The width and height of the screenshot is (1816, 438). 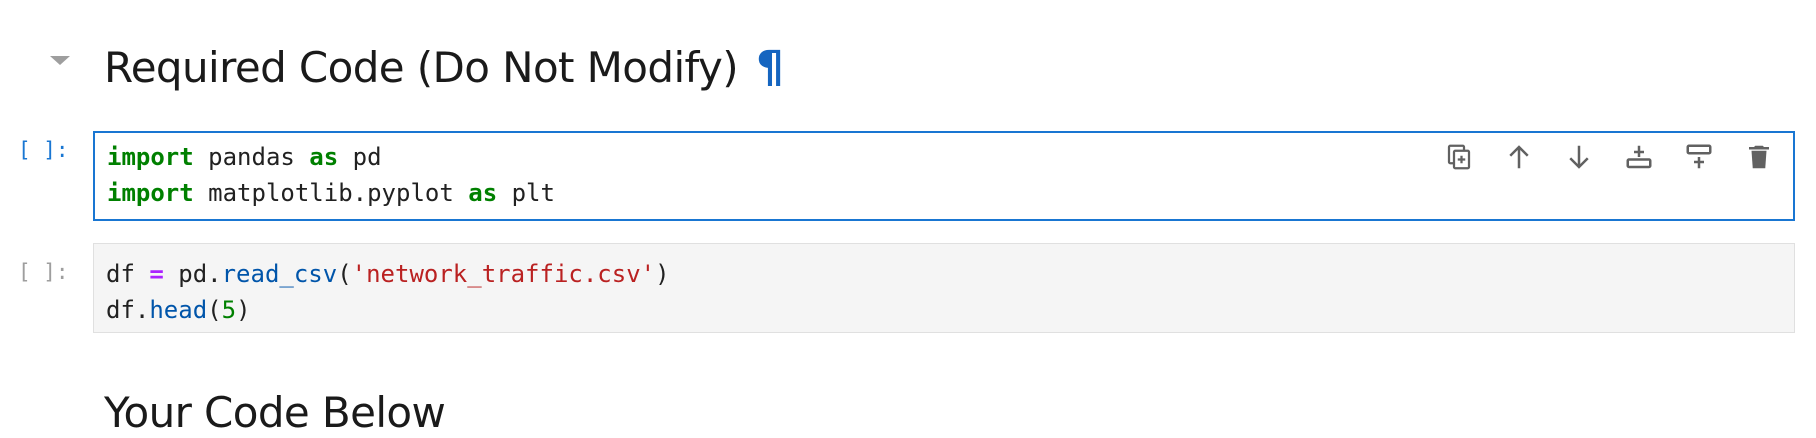 I want to click on move-down-icon, so click(x=1579, y=157).